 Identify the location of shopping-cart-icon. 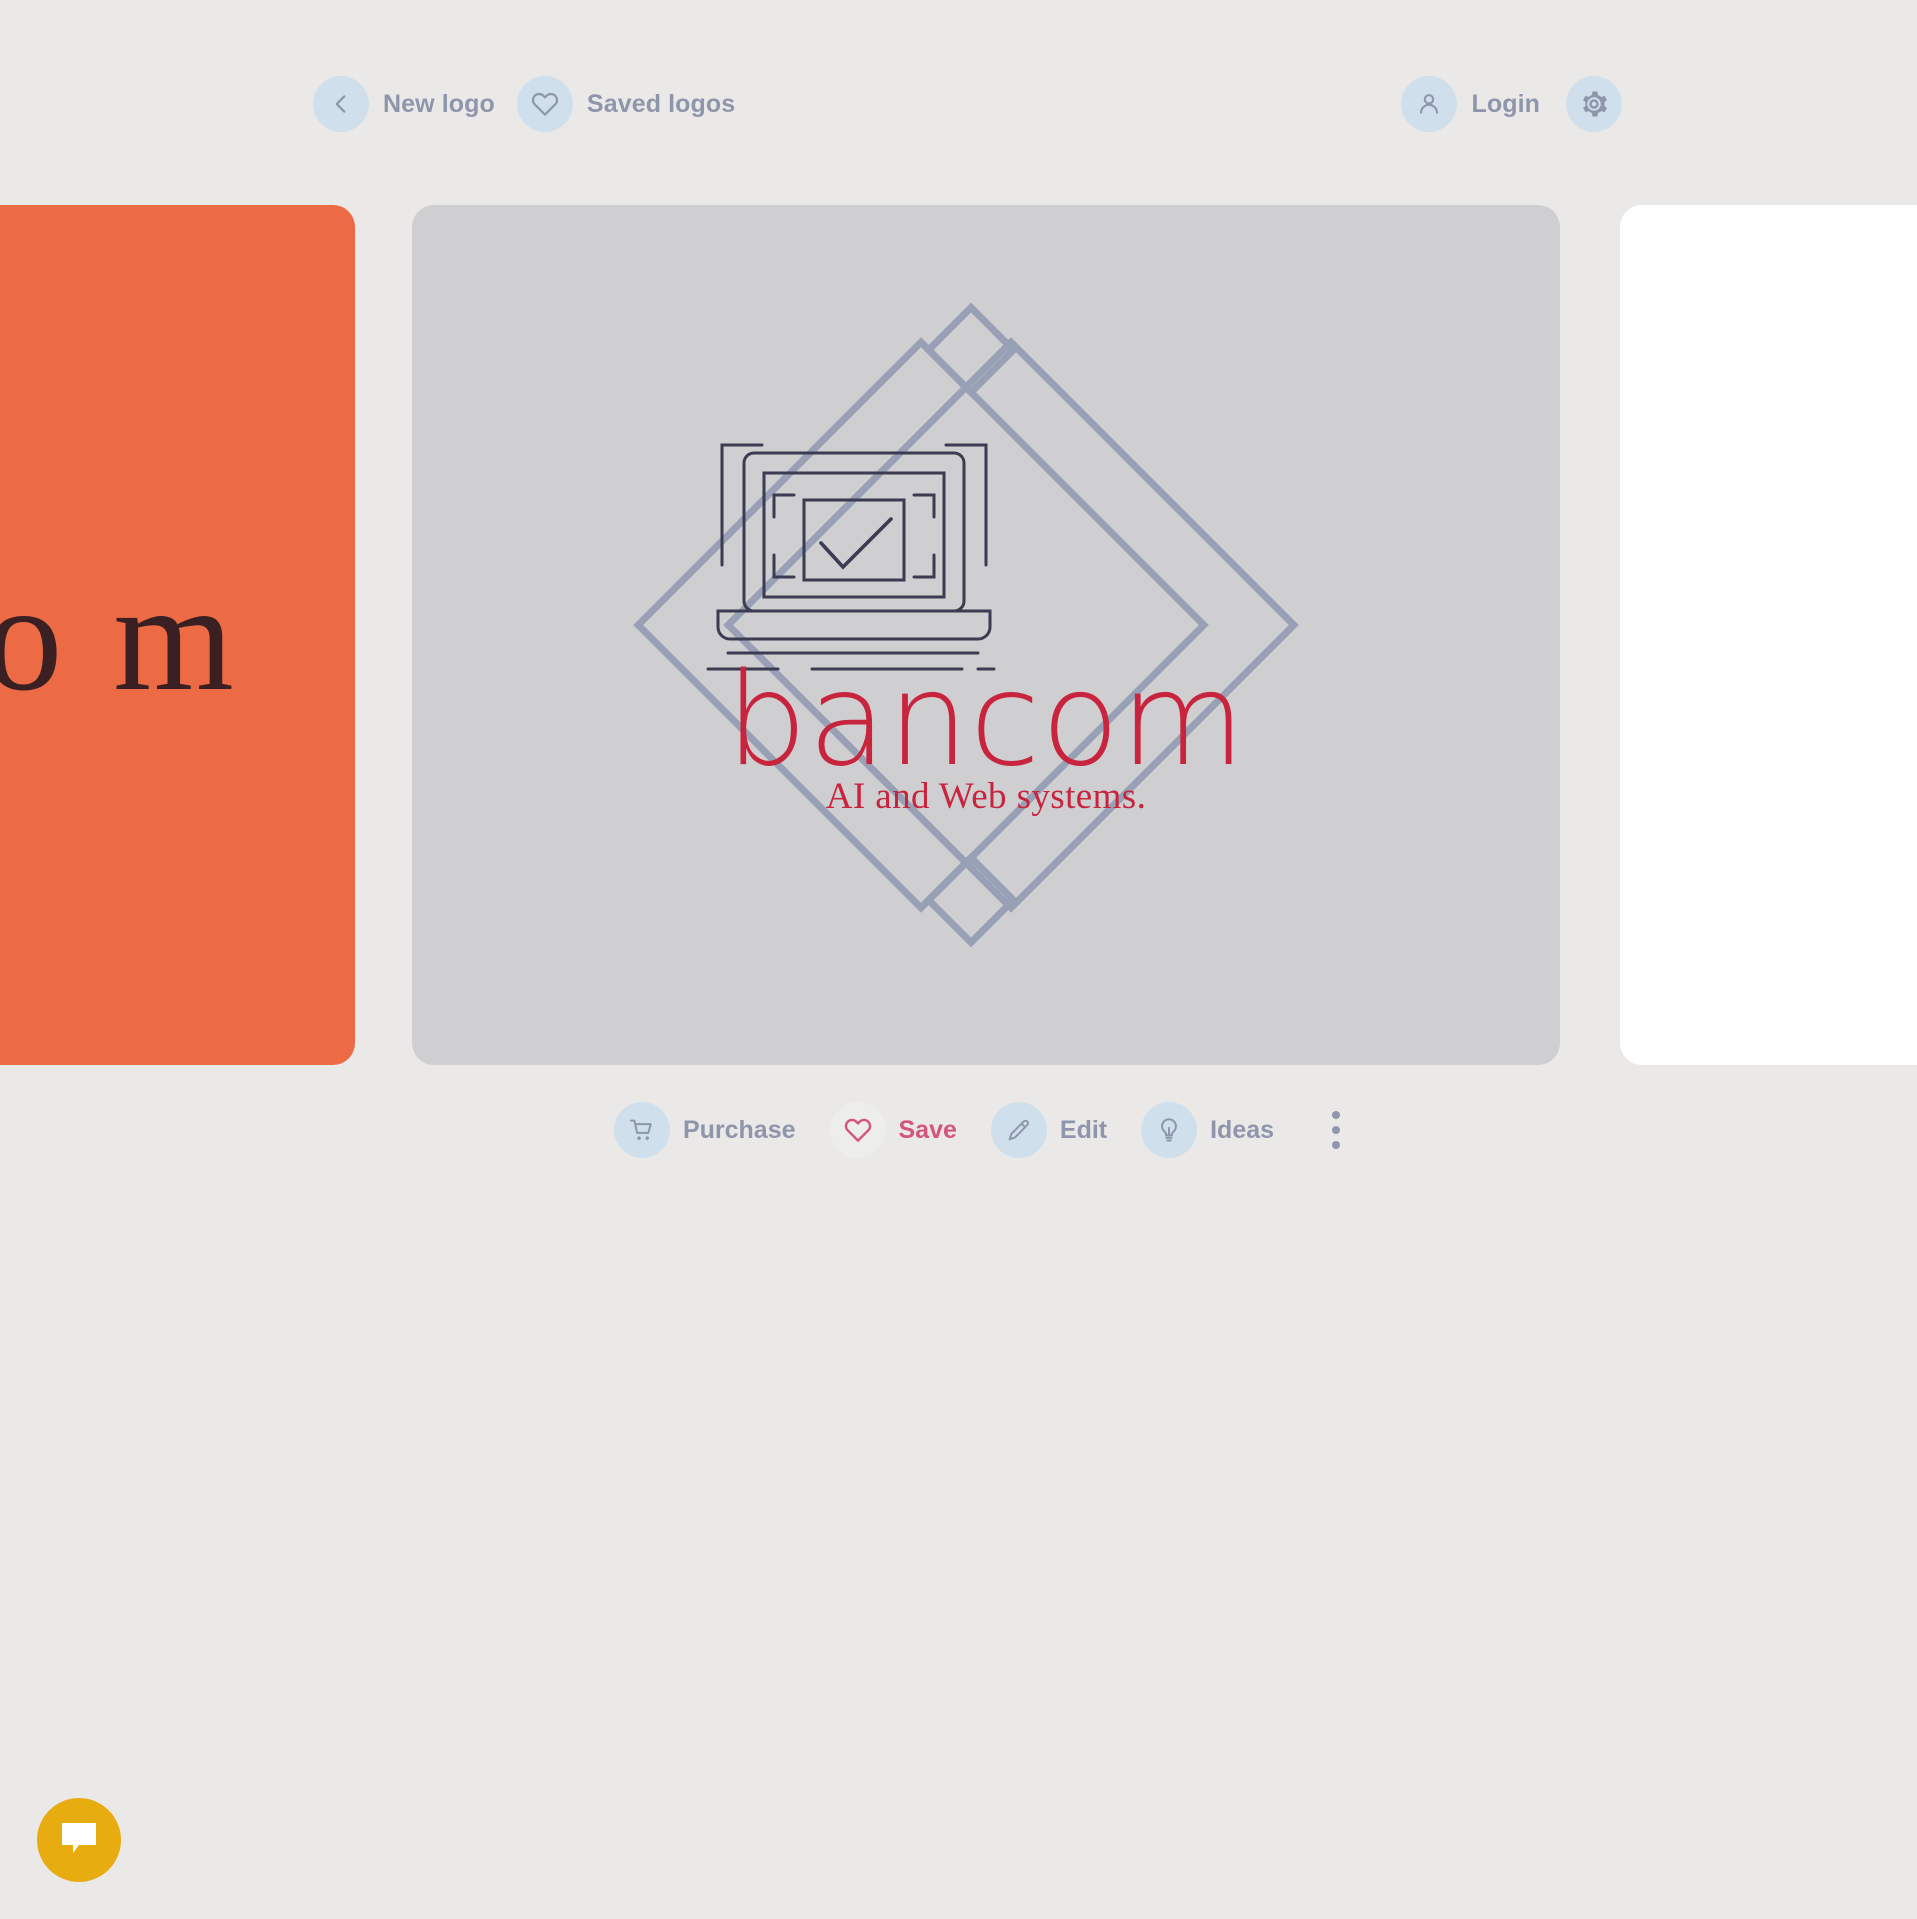
(641, 1130).